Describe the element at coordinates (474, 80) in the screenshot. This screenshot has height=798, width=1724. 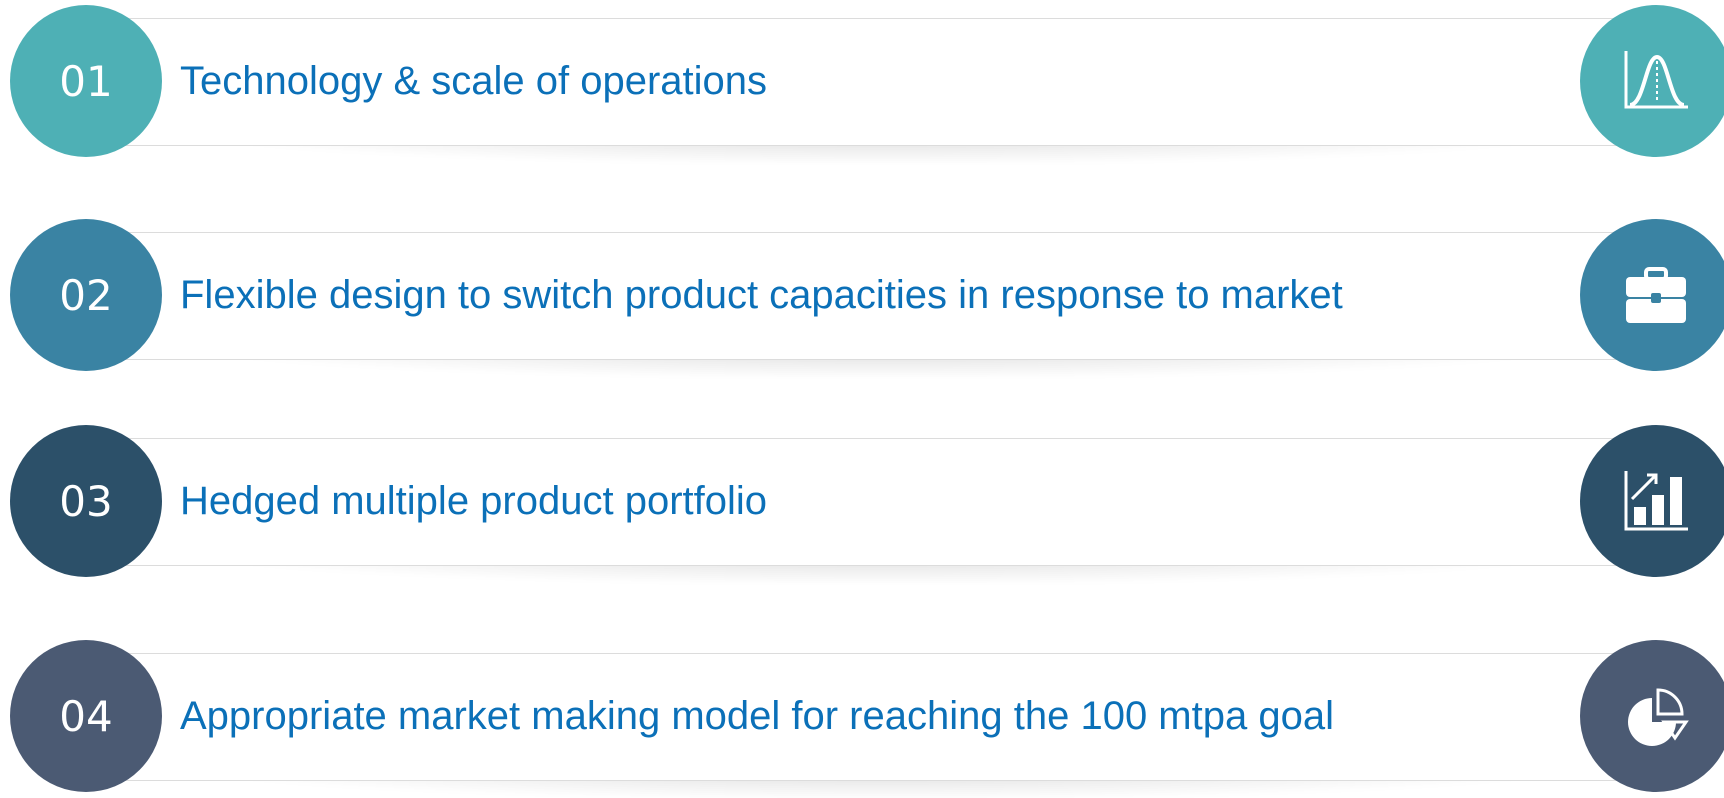
I see `item-label: Technology & scale of operations` at that location.